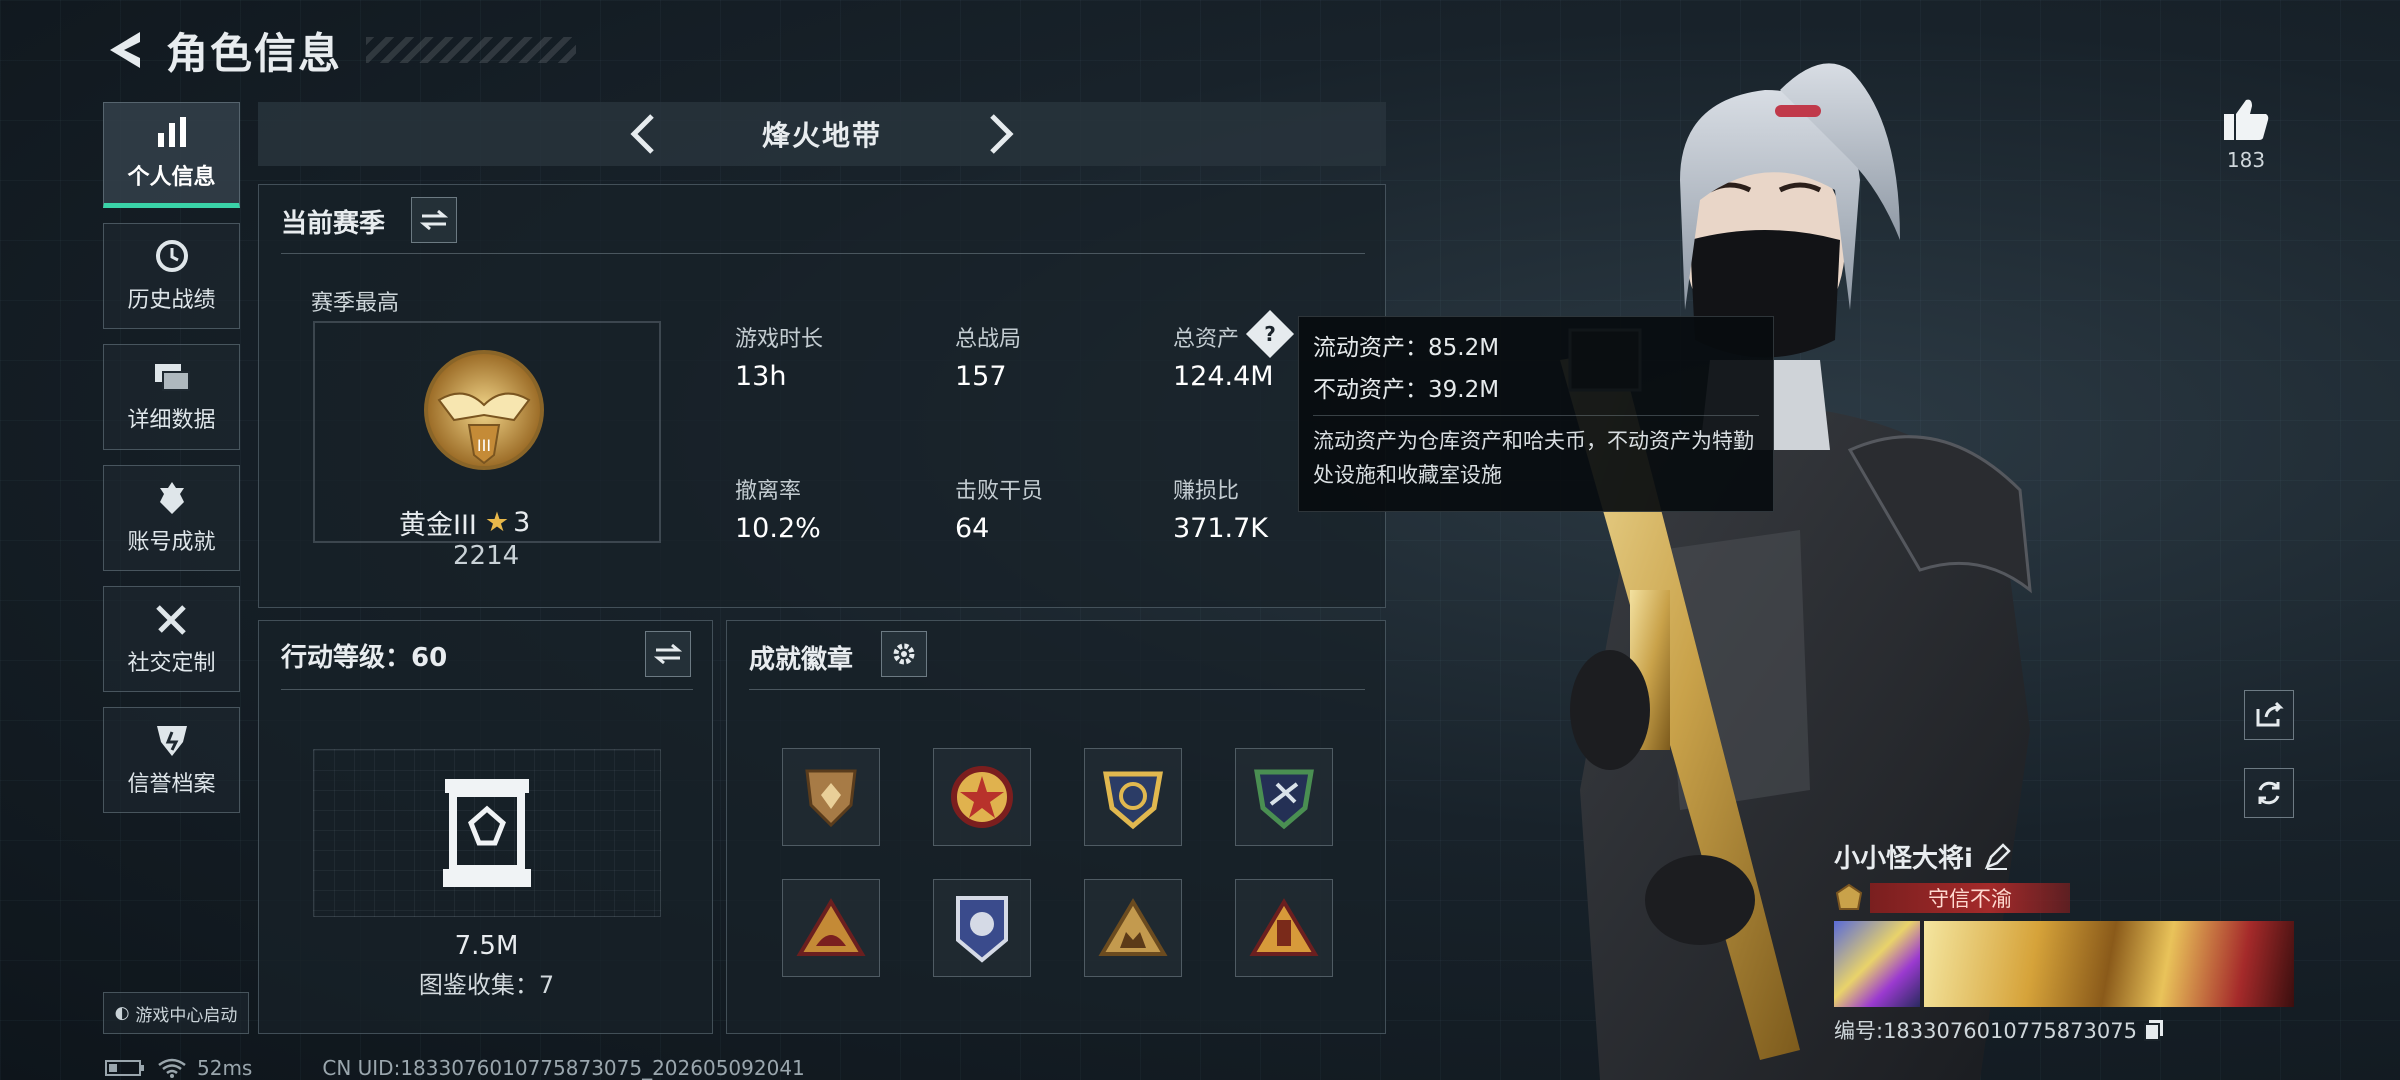  I want to click on help-icon: ?, so click(1270, 334).